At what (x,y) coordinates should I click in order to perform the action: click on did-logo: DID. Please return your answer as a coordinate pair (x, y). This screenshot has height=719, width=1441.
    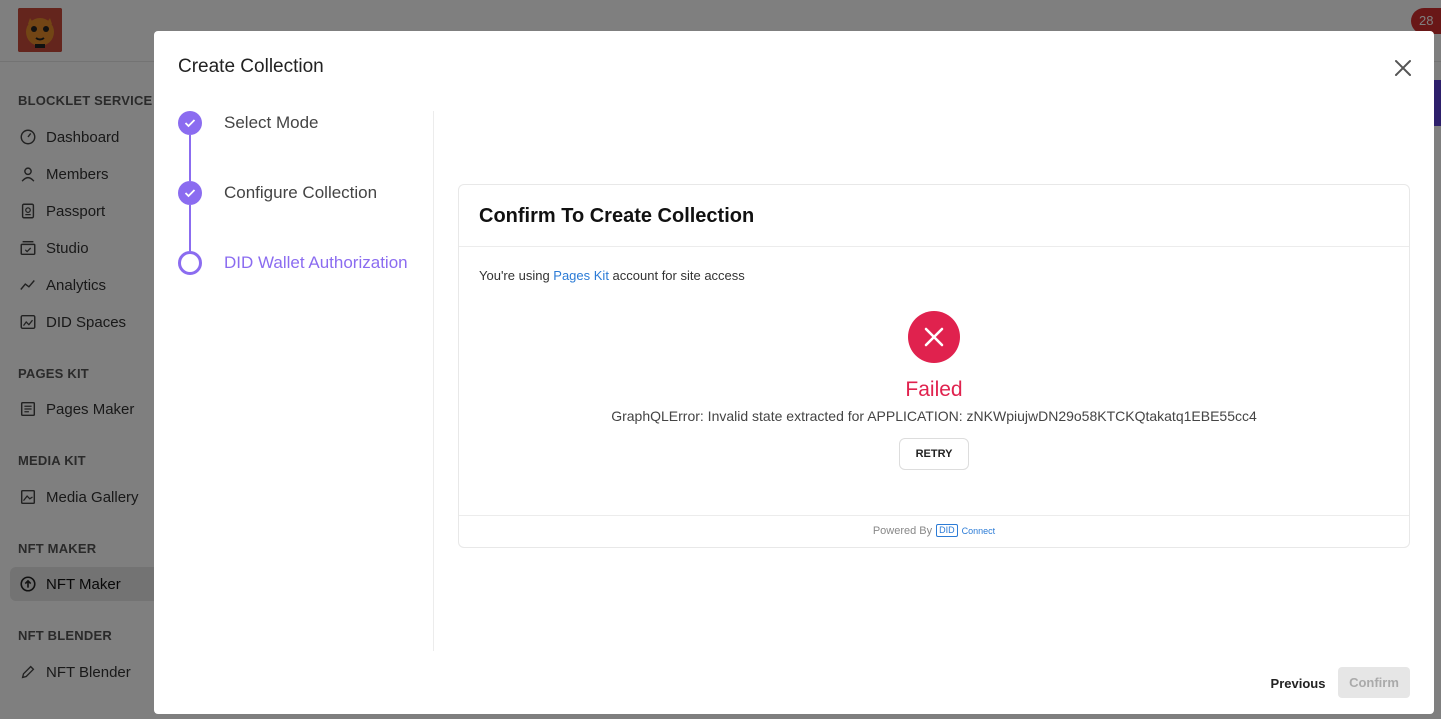
    Looking at the image, I should click on (947, 530).